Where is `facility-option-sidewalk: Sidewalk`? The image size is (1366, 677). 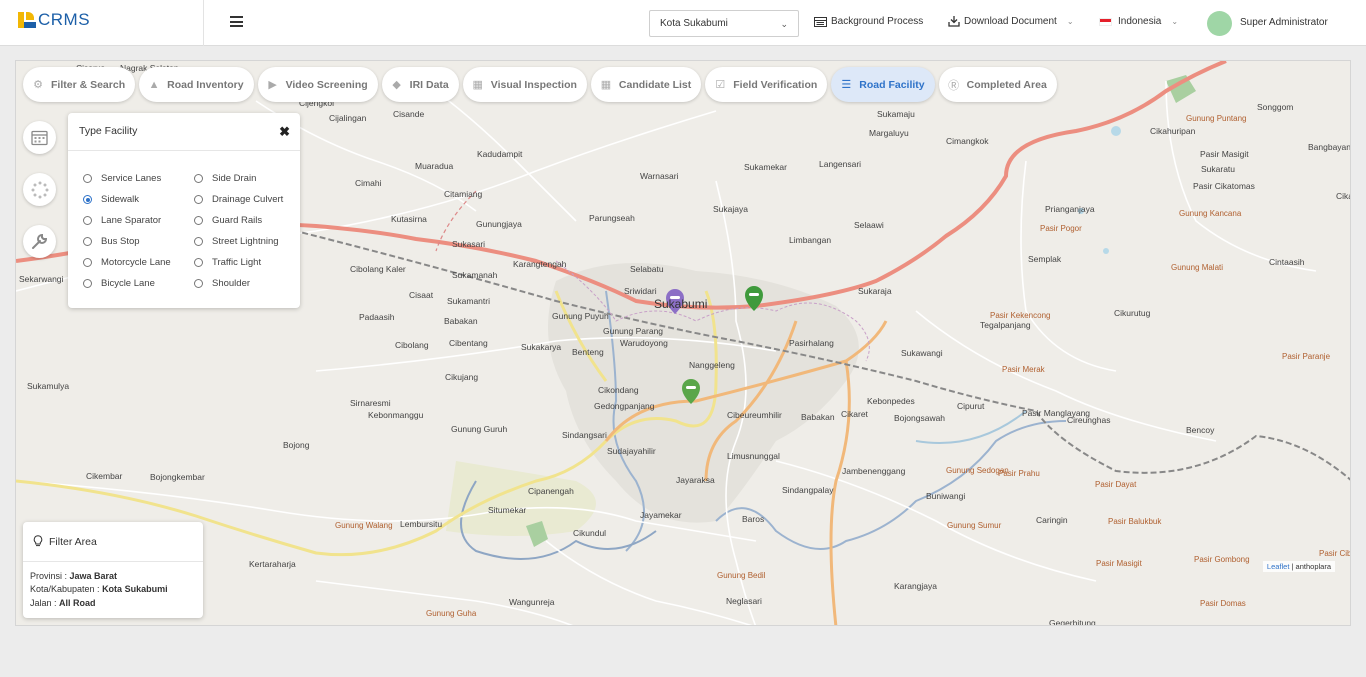 facility-option-sidewalk: Sidewalk is located at coordinates (111, 199).